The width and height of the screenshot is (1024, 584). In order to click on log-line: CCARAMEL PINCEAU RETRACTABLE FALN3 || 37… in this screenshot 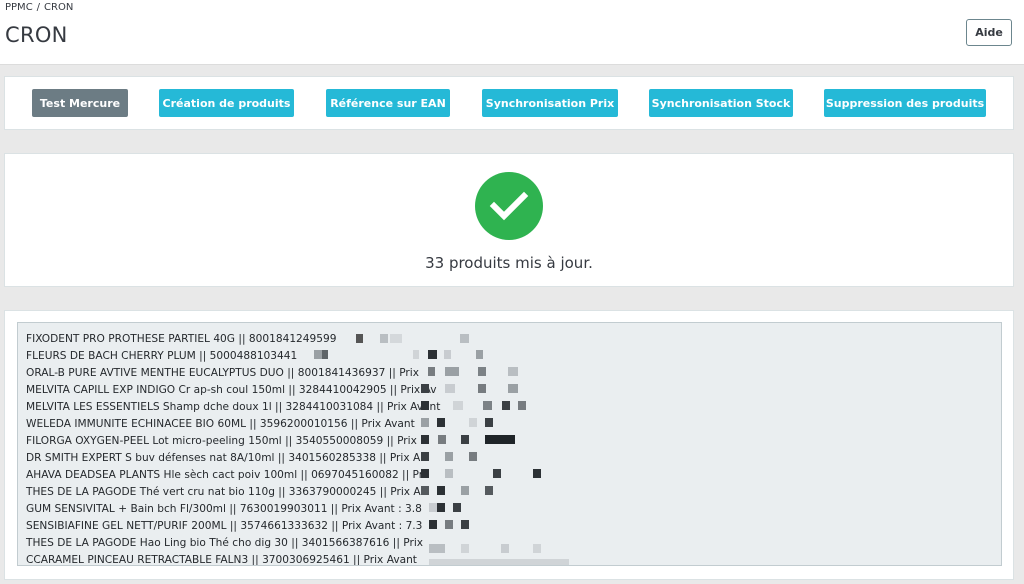, I will do `click(221, 560)`.